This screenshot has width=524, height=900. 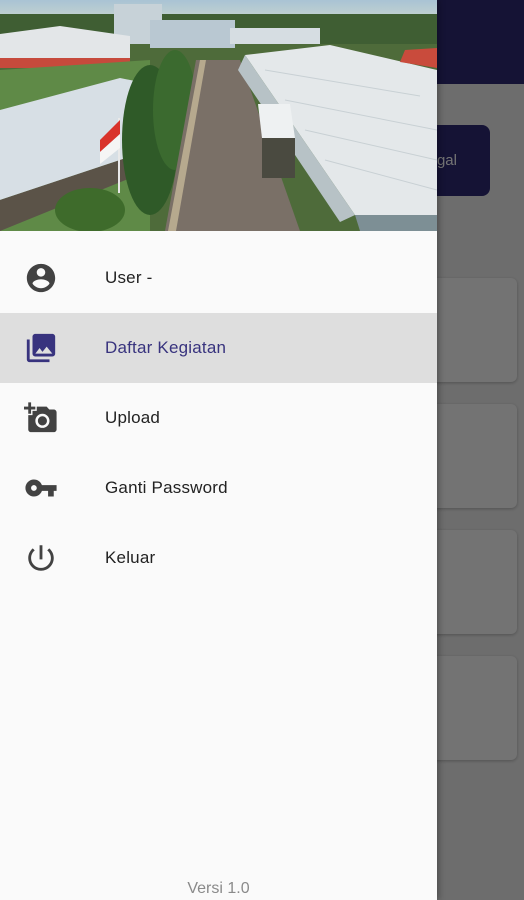 I want to click on menu-item-ganti-password: Ganti Password, so click(x=218, y=488).